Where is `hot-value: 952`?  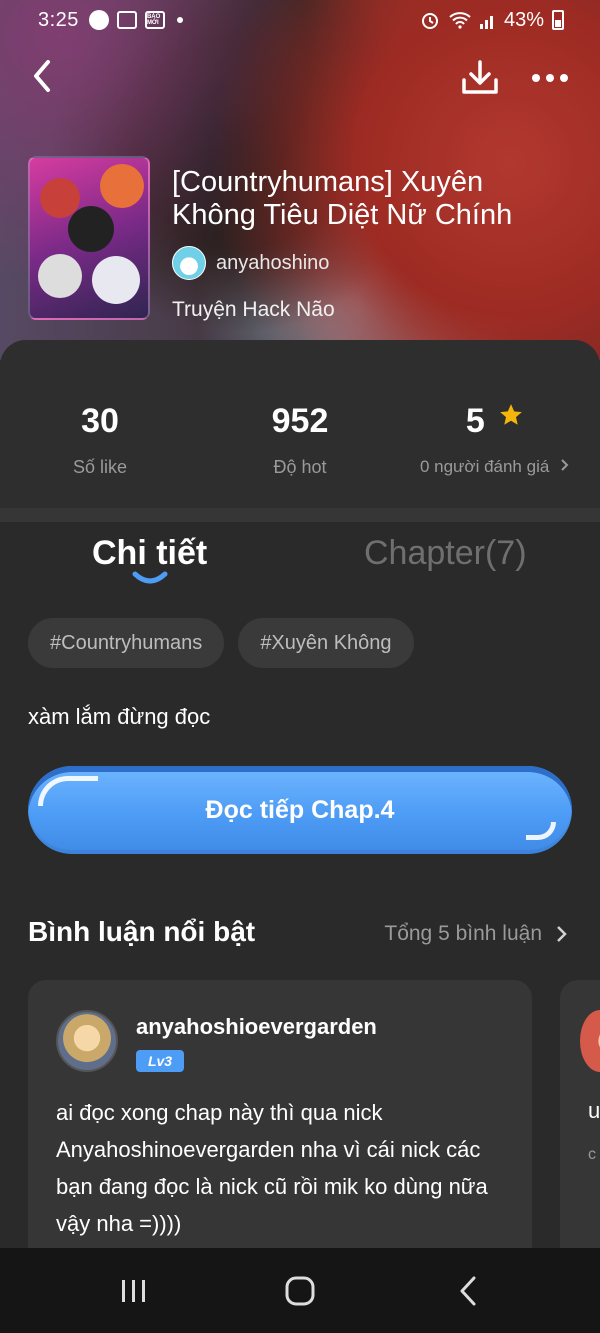
hot-value: 952 is located at coordinates (300, 421).